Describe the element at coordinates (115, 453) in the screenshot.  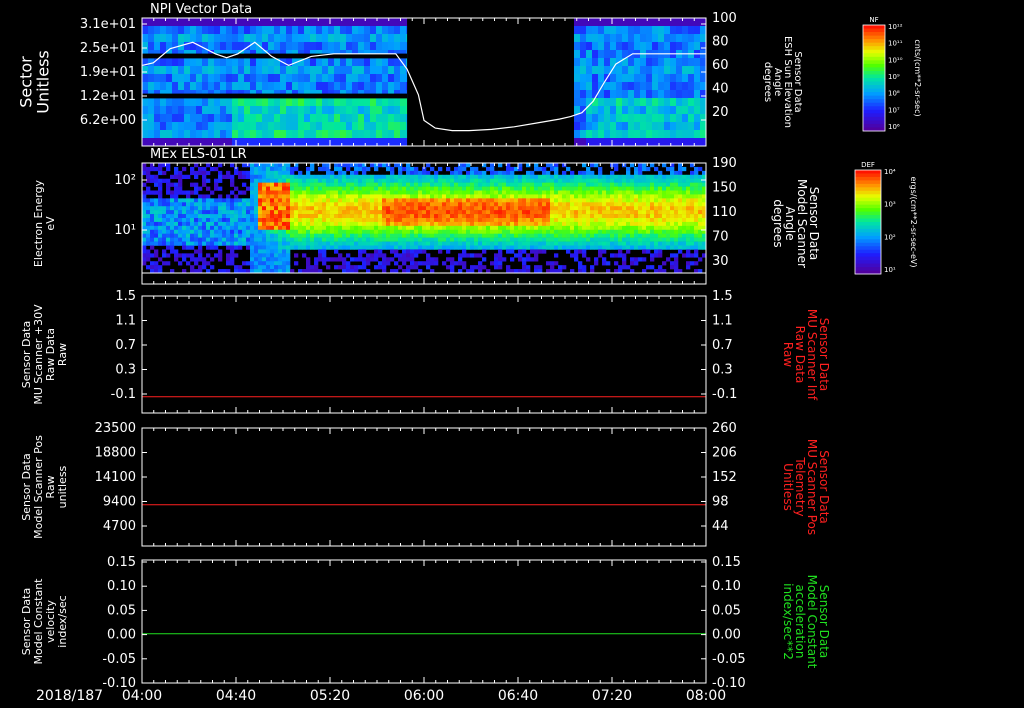
I see `y-tick-label: 18800` at that location.